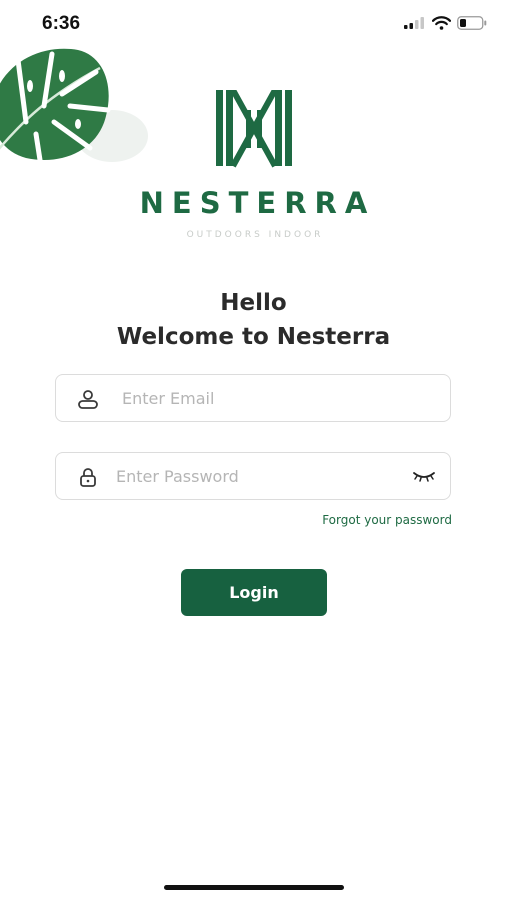  Describe the element at coordinates (168, 398) in the screenshot. I see `email-placeholder: Enter Email` at that location.